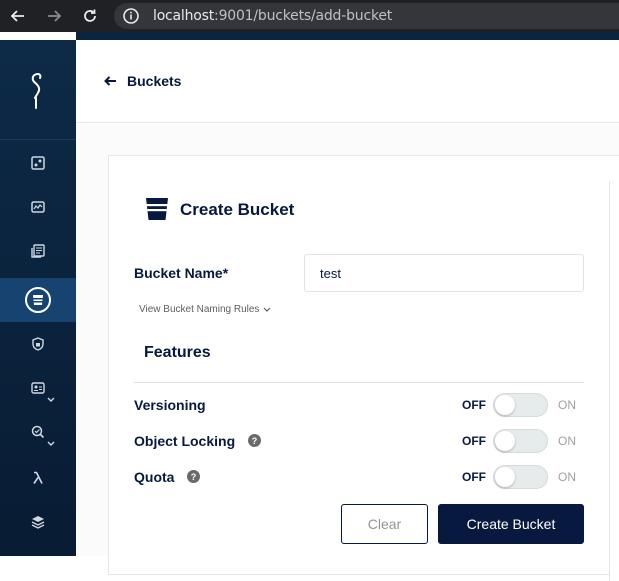 The width and height of the screenshot is (619, 581). I want to click on sidebar, so click(38, 298).